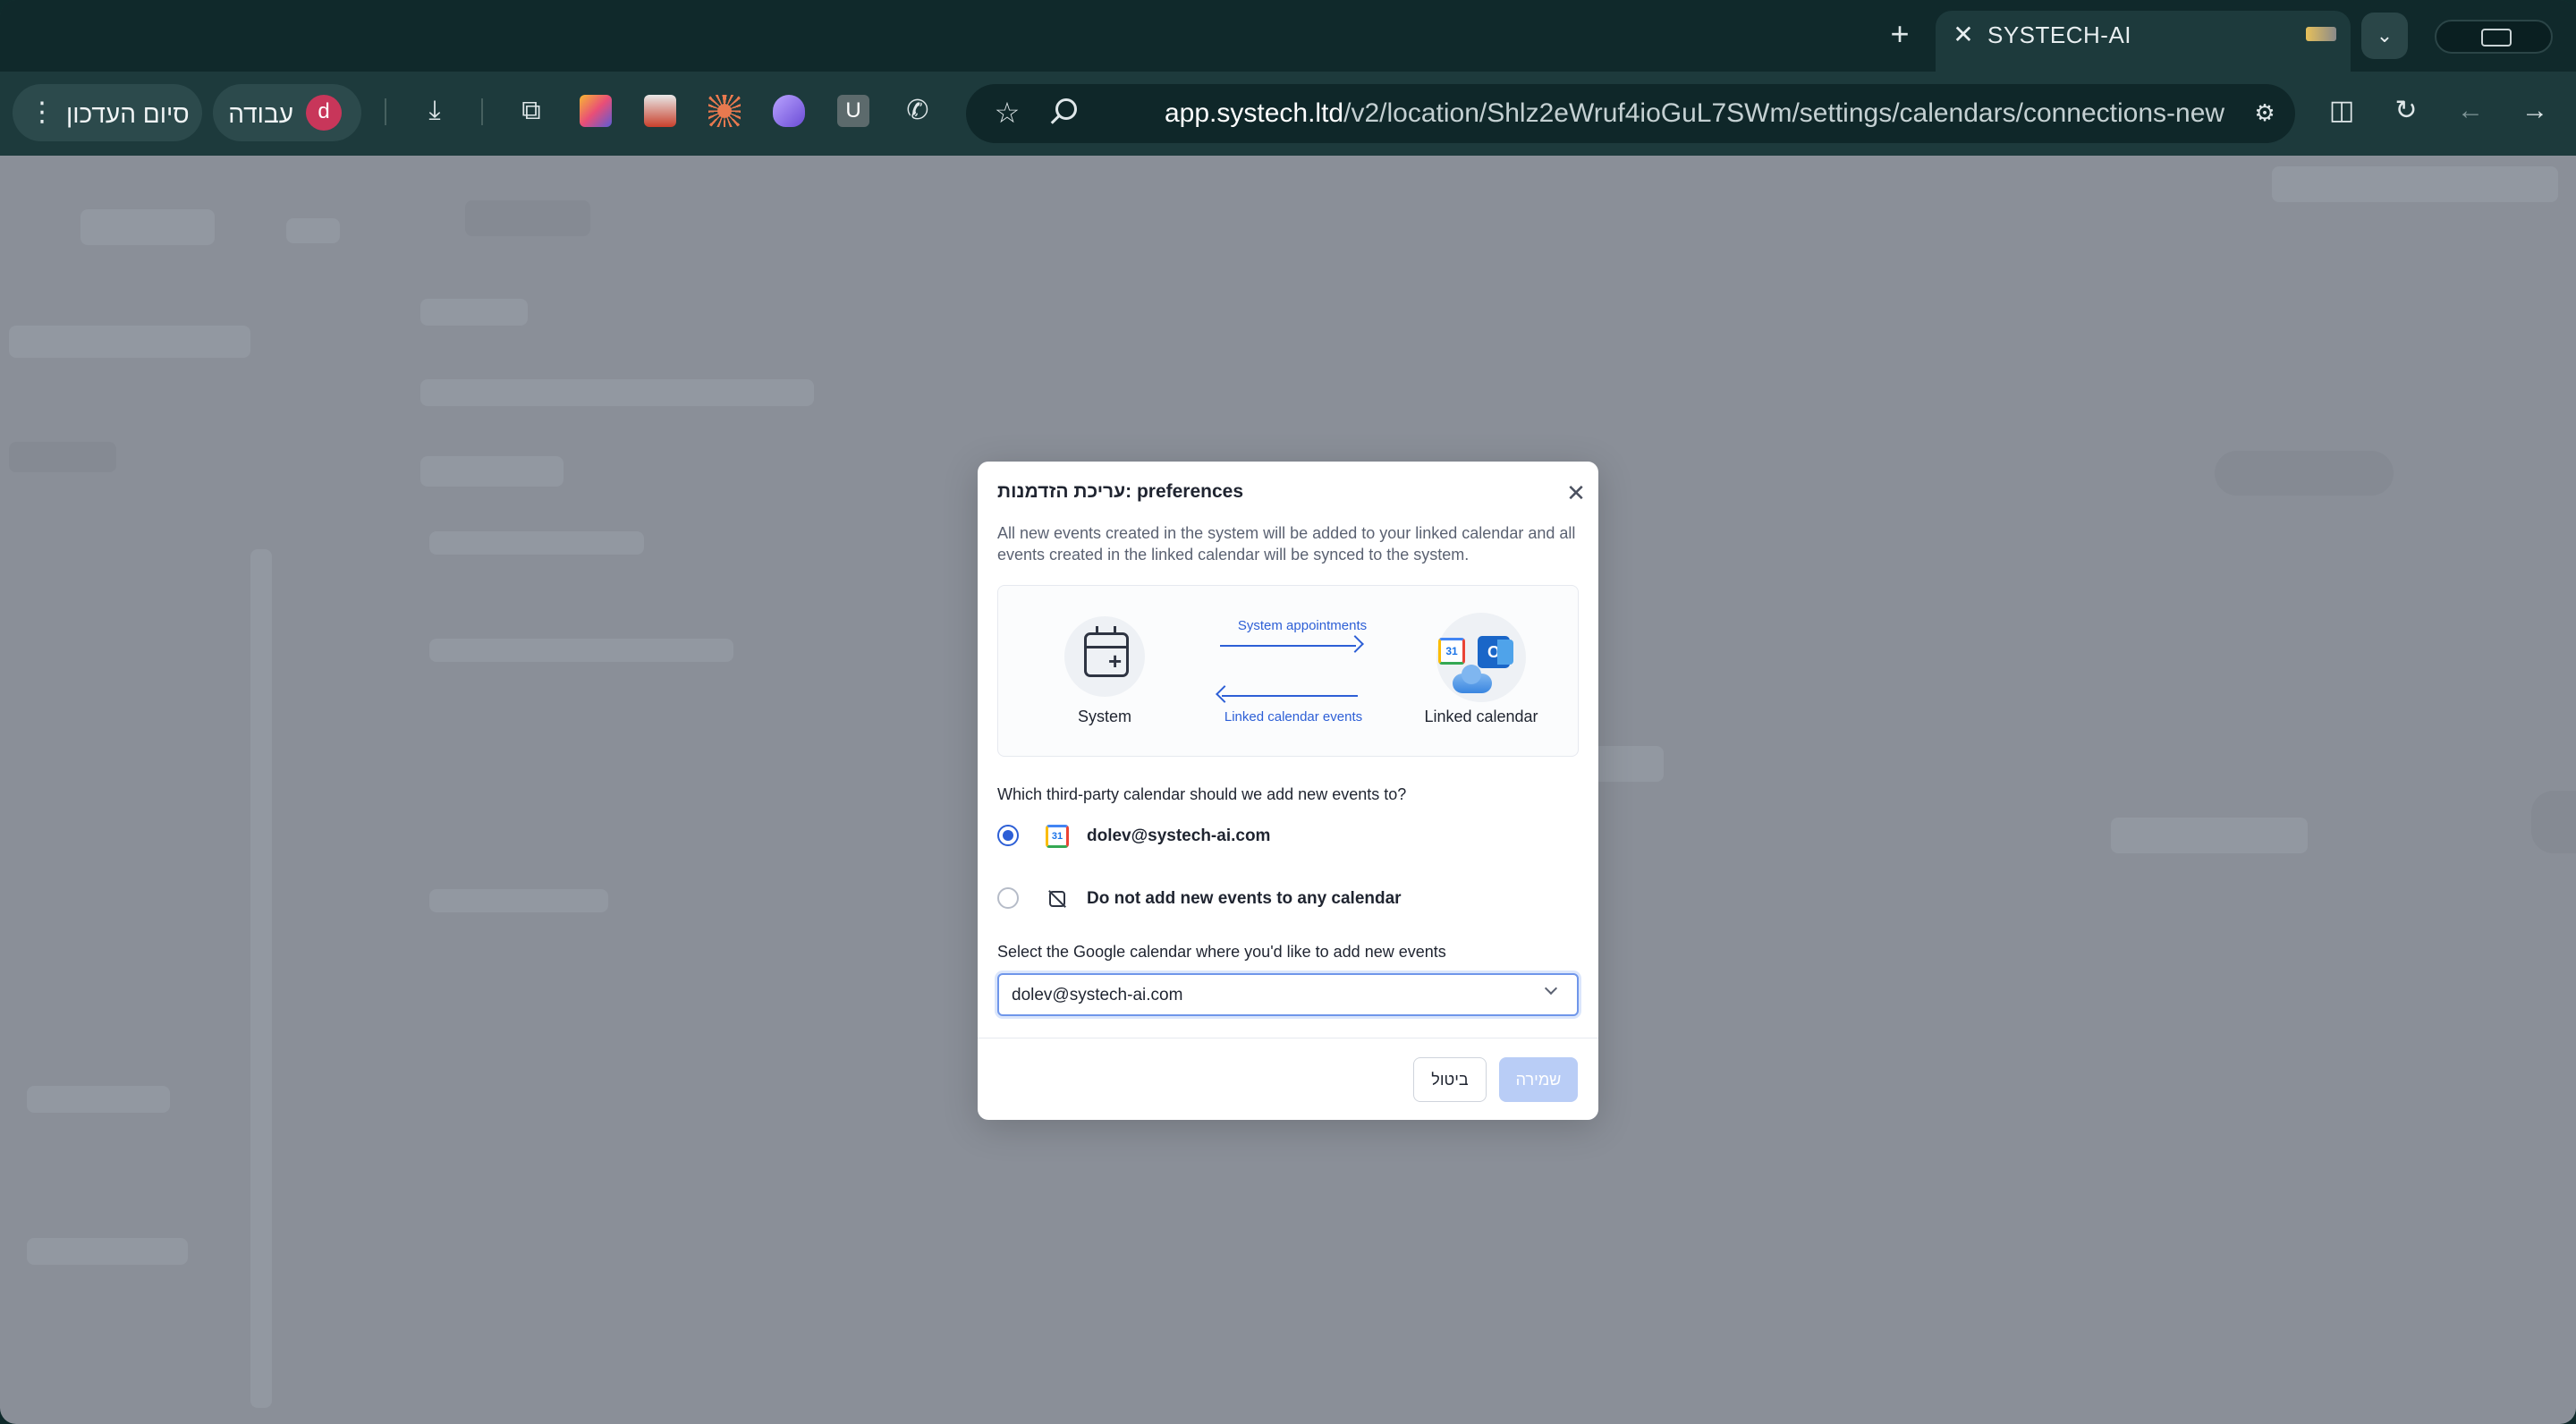 Image resolution: width=2576 pixels, height=1424 pixels. What do you see at coordinates (2321, 34) in the screenshot?
I see `site-favicon-icon` at bounding box center [2321, 34].